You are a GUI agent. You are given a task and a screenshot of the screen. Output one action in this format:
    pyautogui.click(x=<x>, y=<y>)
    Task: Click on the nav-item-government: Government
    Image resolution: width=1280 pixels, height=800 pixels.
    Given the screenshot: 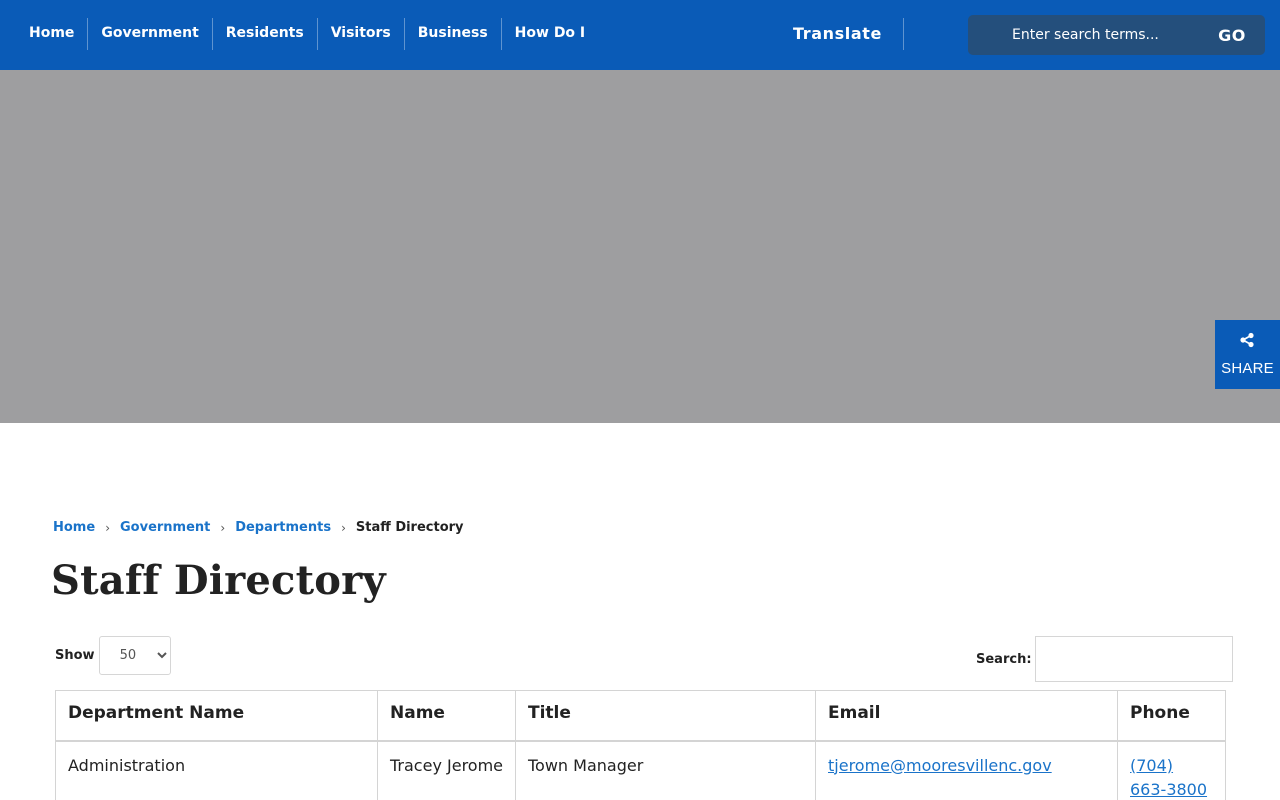 What is the action you would take?
    pyautogui.click(x=150, y=34)
    